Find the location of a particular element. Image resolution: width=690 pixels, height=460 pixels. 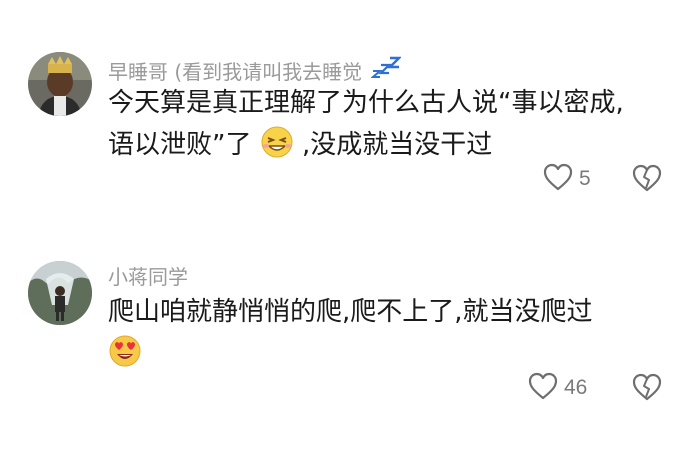

like-count: 5 is located at coordinates (585, 178).